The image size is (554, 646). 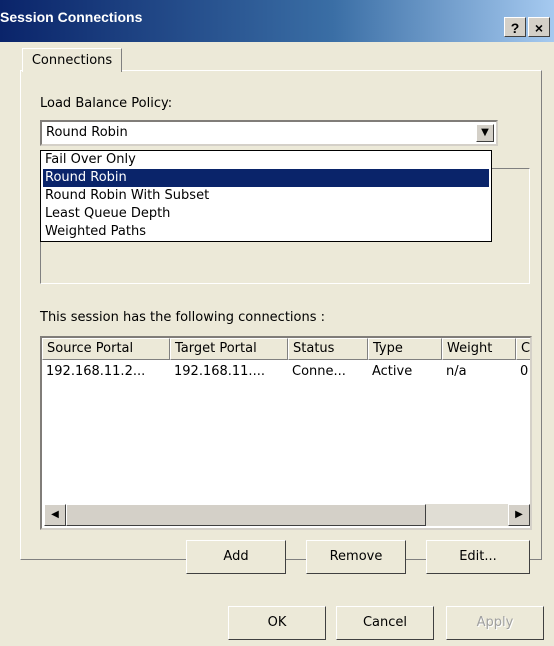 I want to click on ok-button: OK, so click(x=277, y=623).